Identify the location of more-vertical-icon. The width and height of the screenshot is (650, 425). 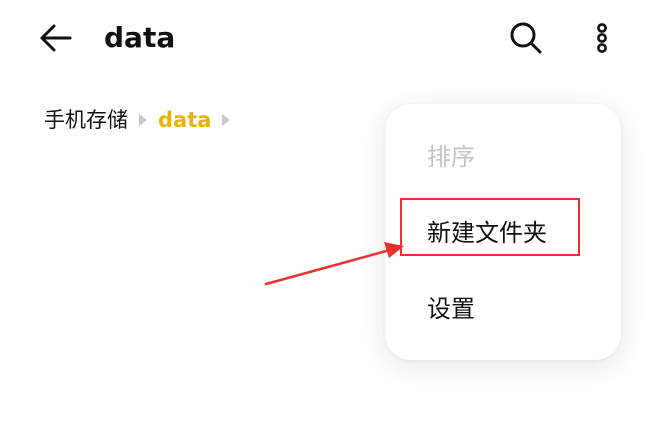
(602, 38).